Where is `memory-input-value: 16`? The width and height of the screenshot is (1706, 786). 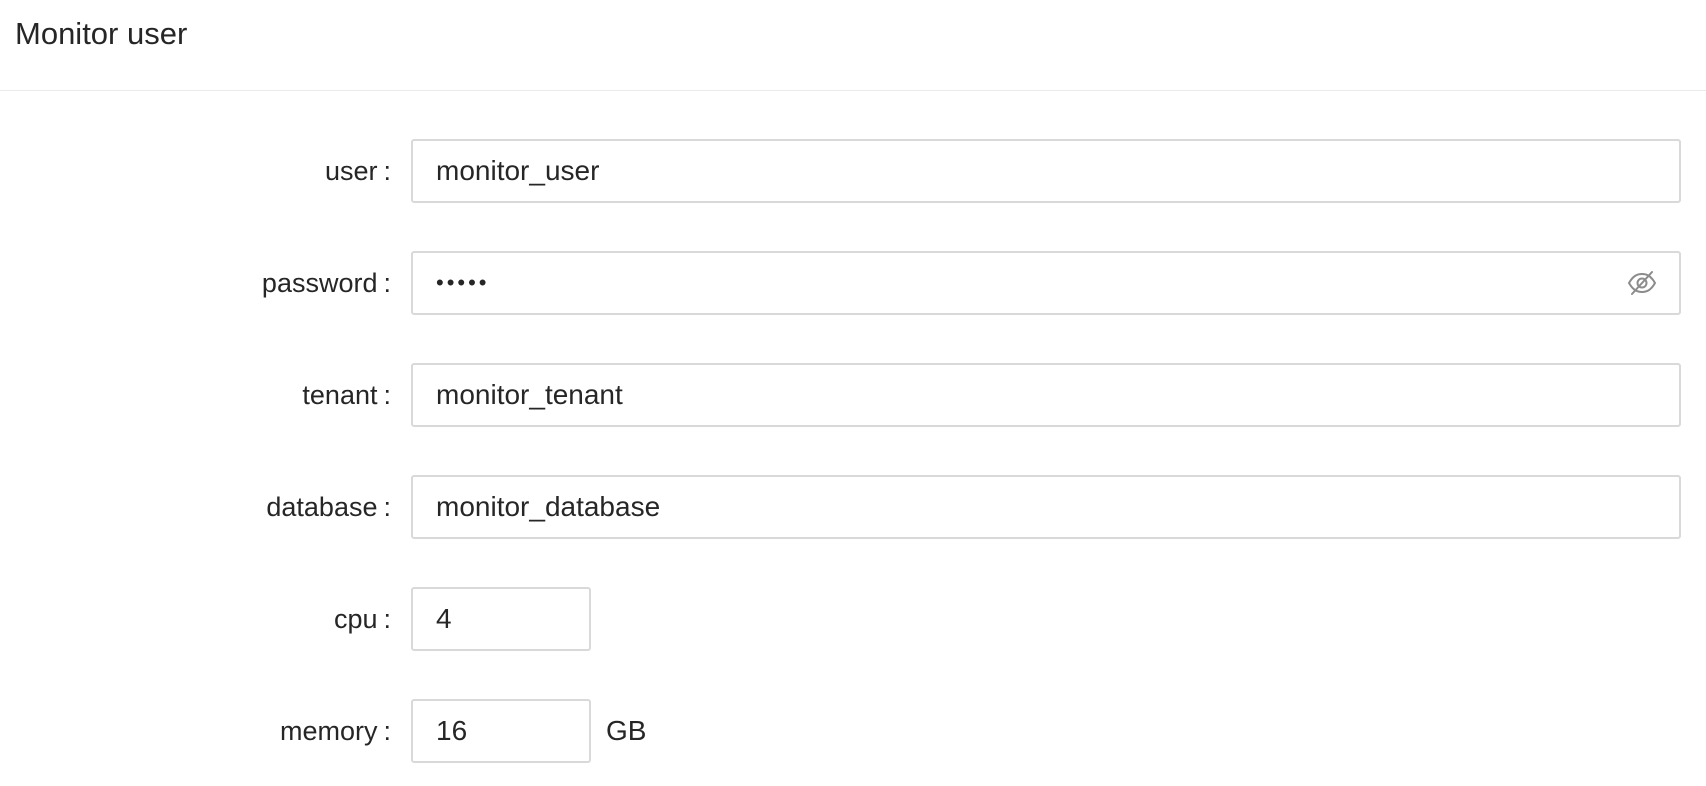
memory-input-value: 16 is located at coordinates (452, 730).